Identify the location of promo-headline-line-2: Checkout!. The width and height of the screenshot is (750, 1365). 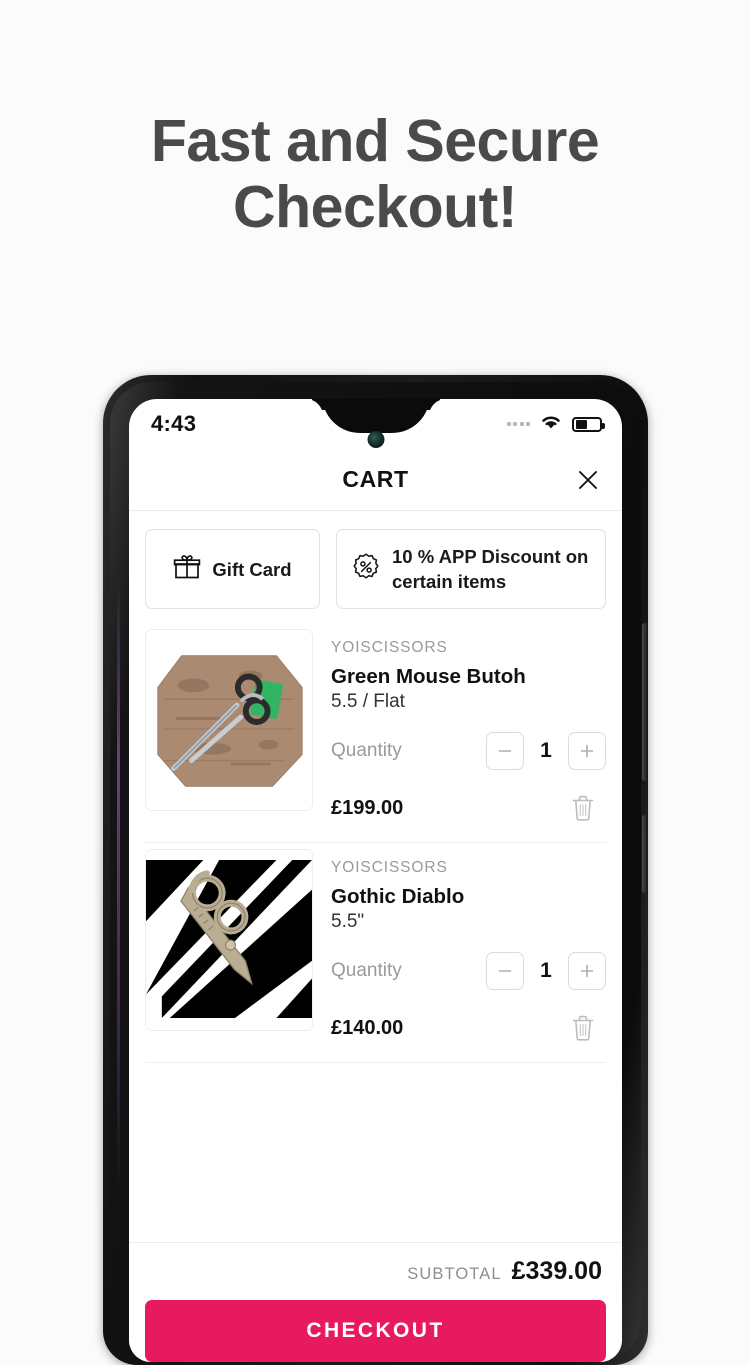
(375, 207).